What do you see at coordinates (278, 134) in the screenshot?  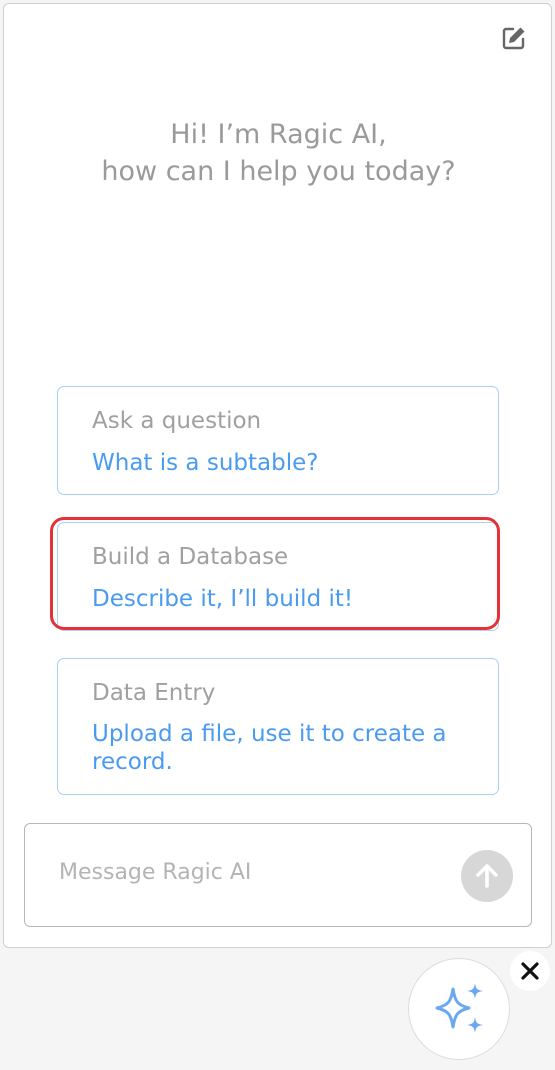 I see `greeting-line-1: Hi! I’m Ragic AI,` at bounding box center [278, 134].